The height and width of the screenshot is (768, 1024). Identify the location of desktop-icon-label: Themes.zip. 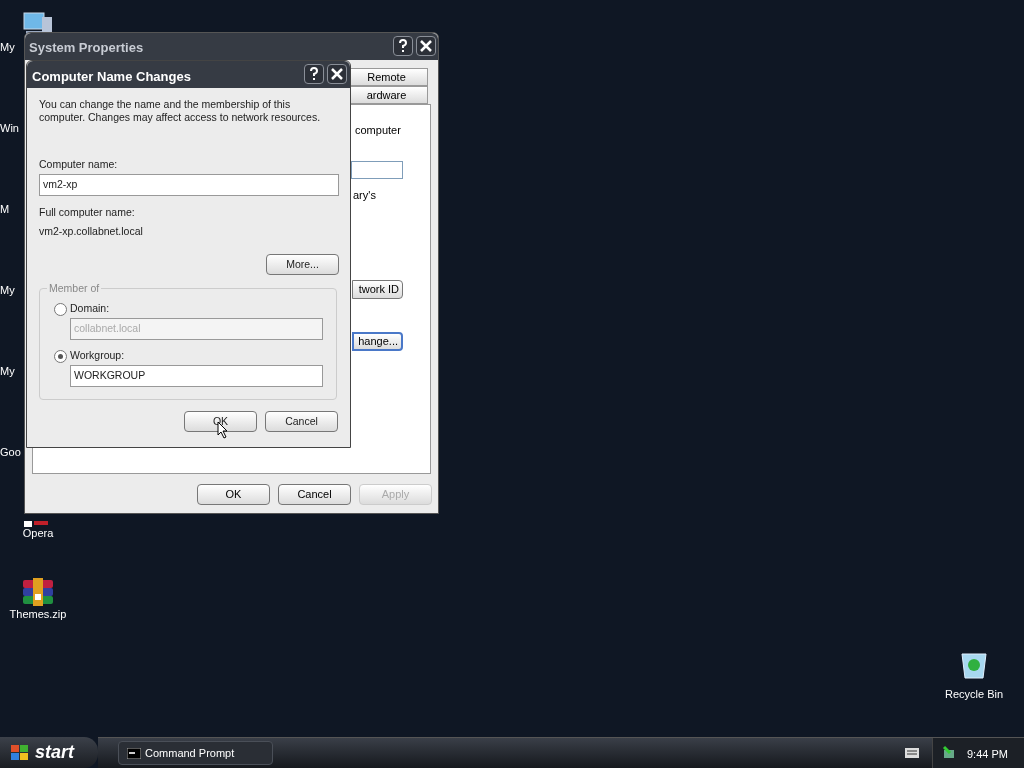
(38, 614).